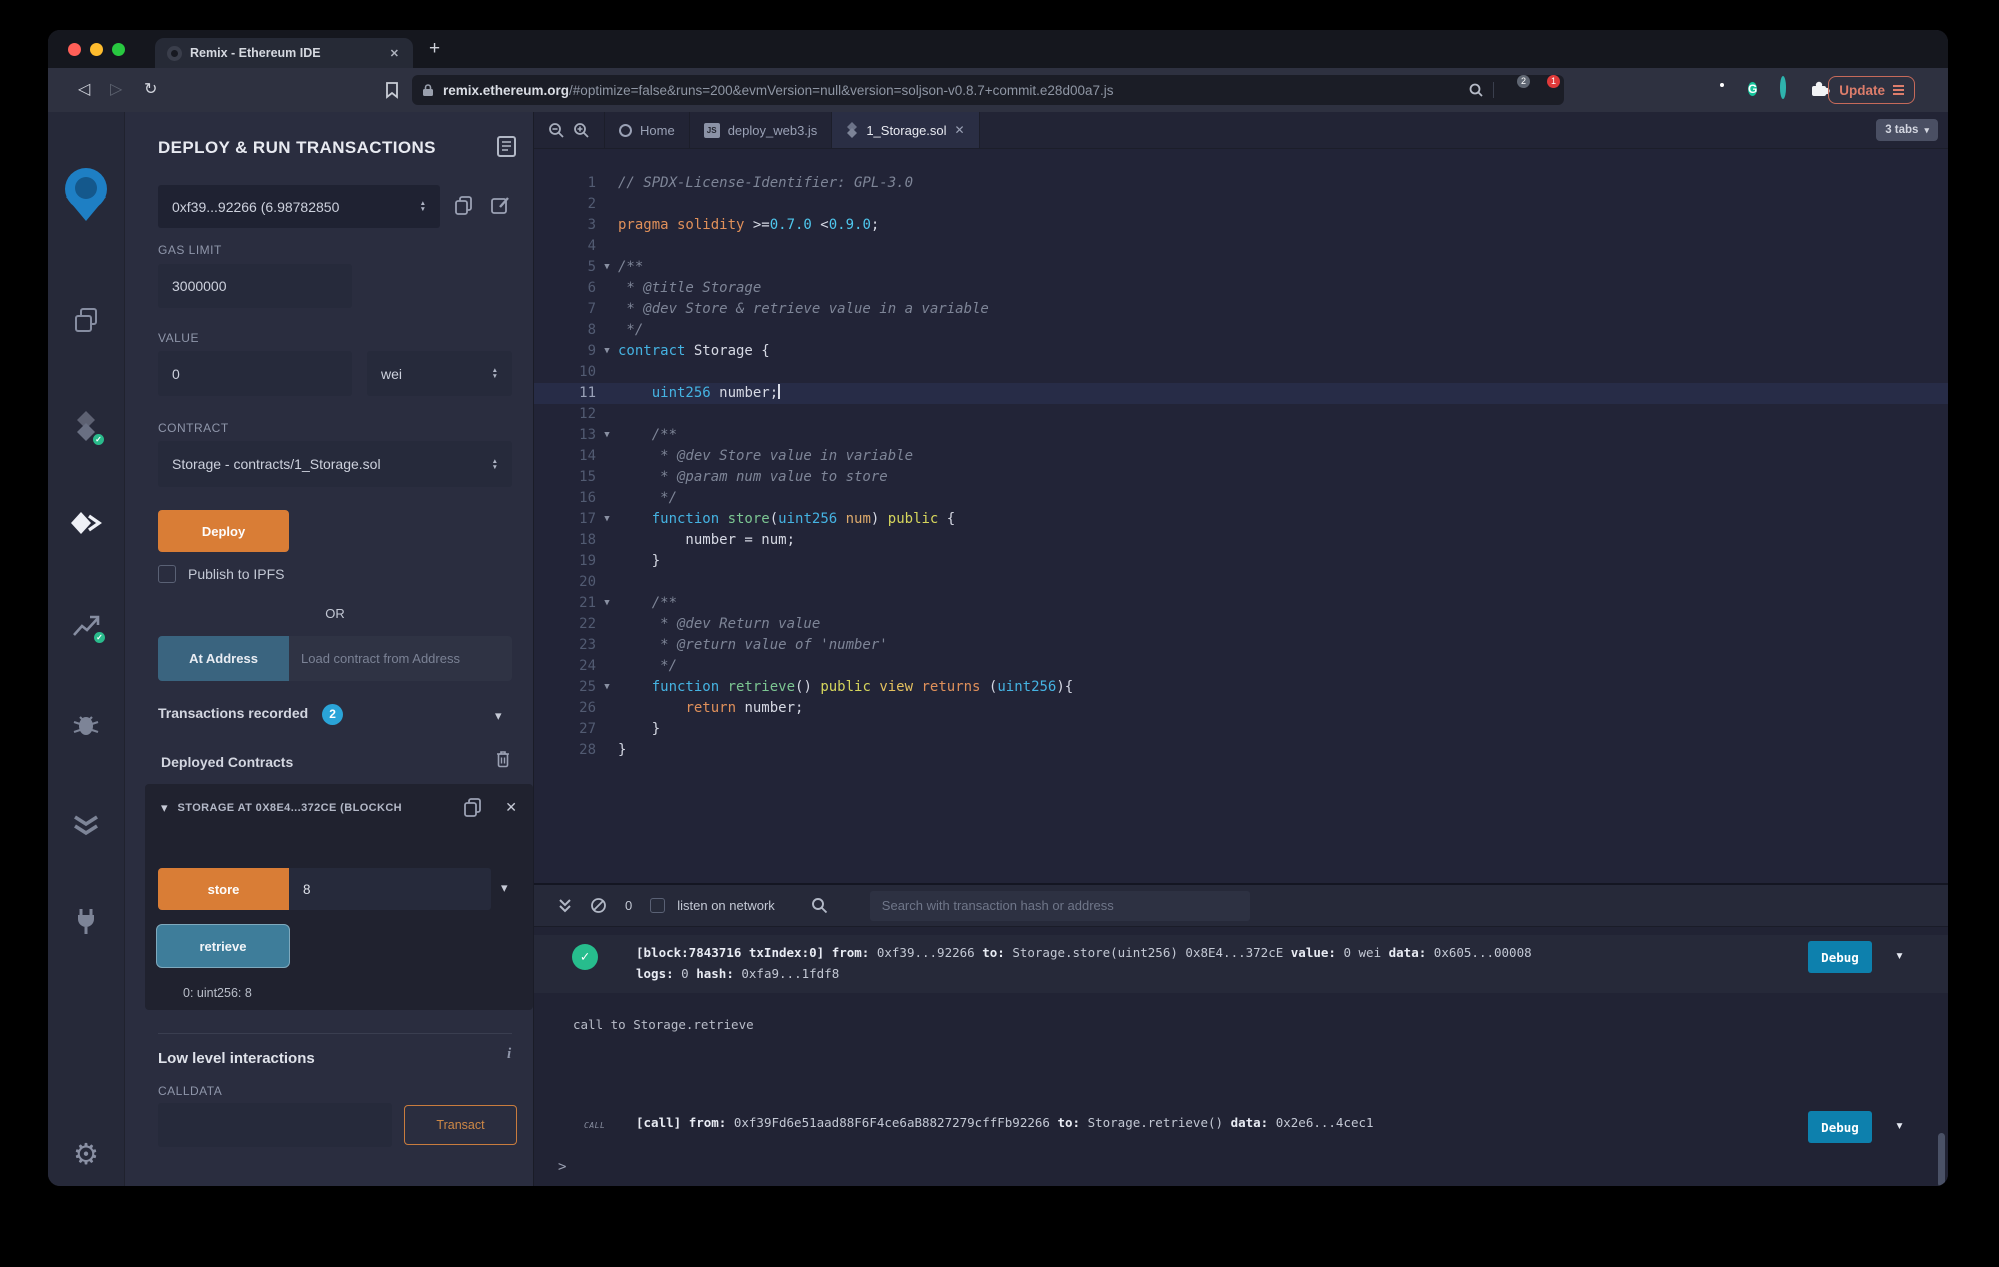 This screenshot has width=1999, height=1267. What do you see at coordinates (1516, 87) in the screenshot?
I see `brave-shield-icon: 2` at bounding box center [1516, 87].